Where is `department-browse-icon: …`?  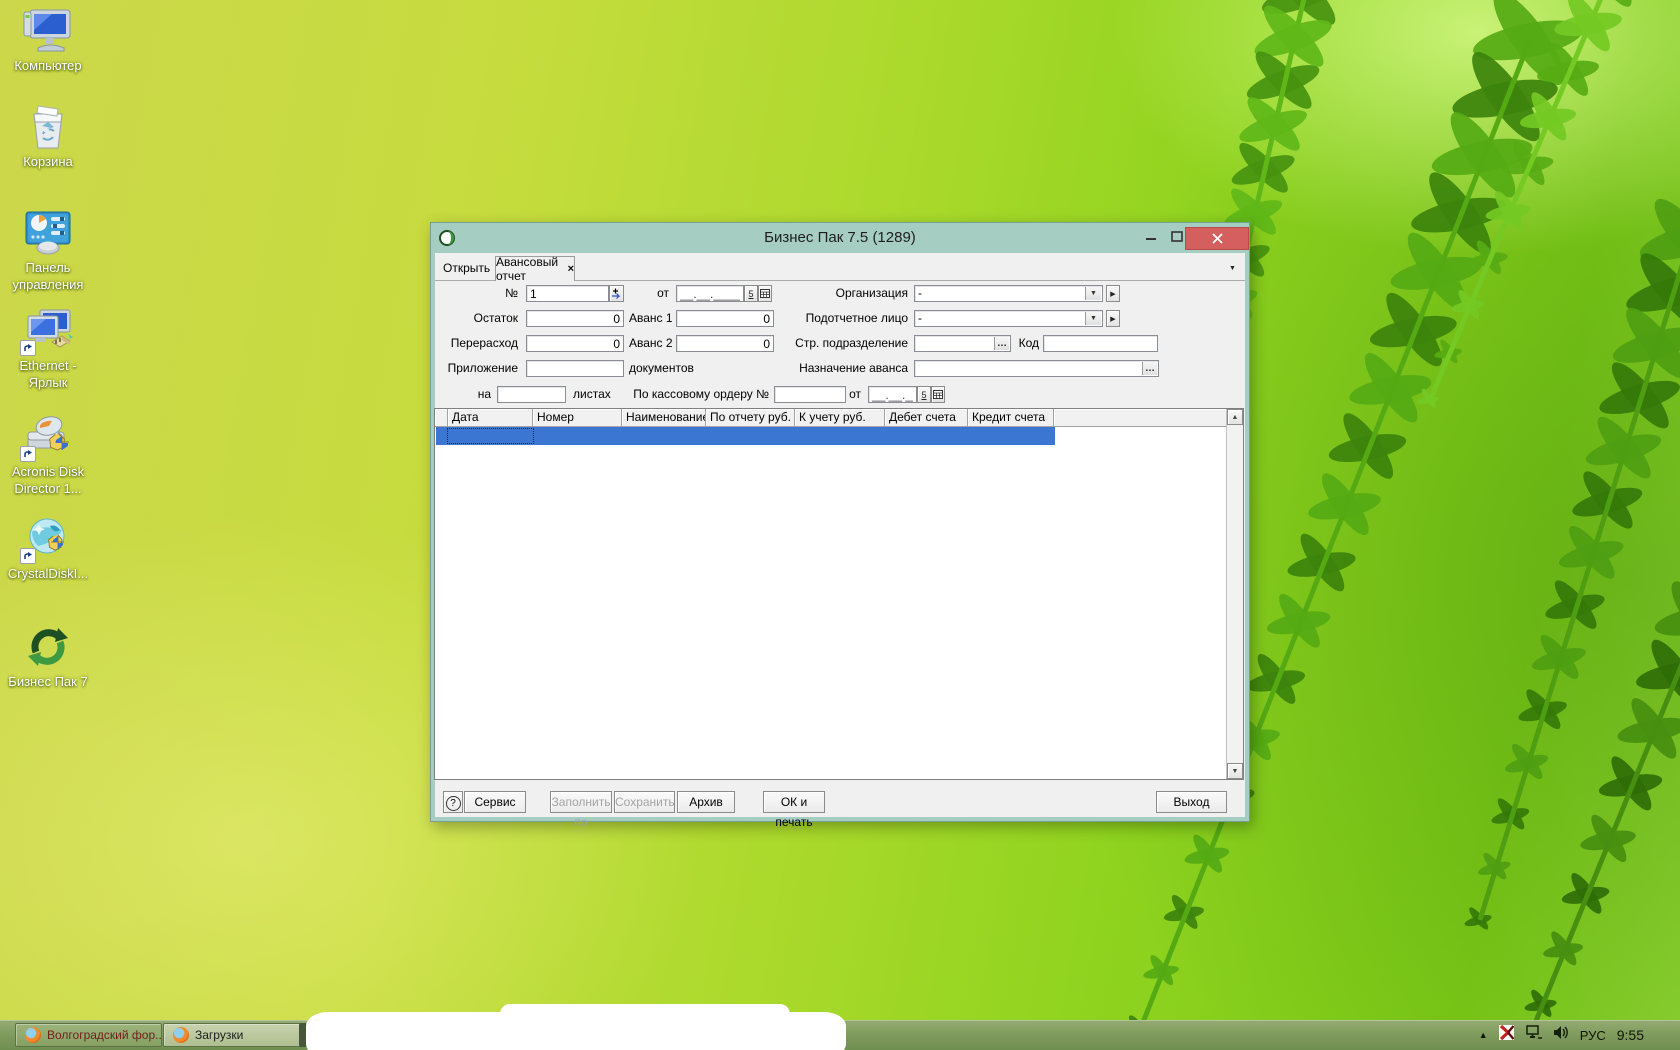
department-browse-icon: … is located at coordinates (1001, 343).